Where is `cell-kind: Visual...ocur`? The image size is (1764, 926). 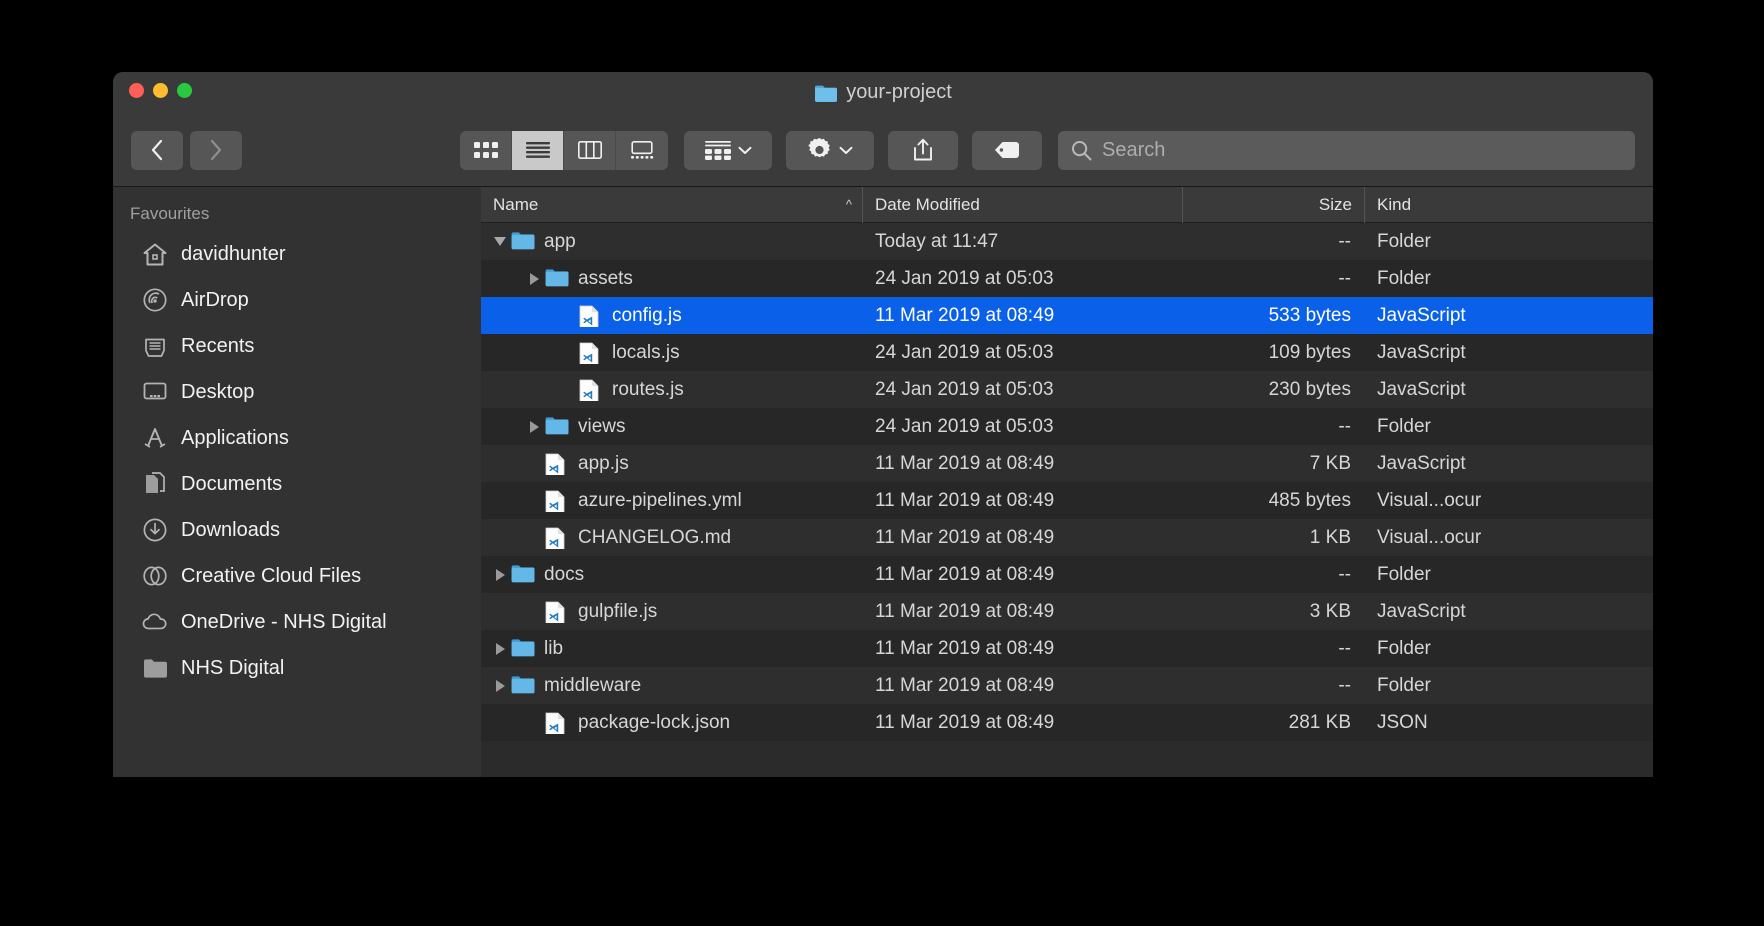 cell-kind: Visual...ocur is located at coordinates (1429, 500).